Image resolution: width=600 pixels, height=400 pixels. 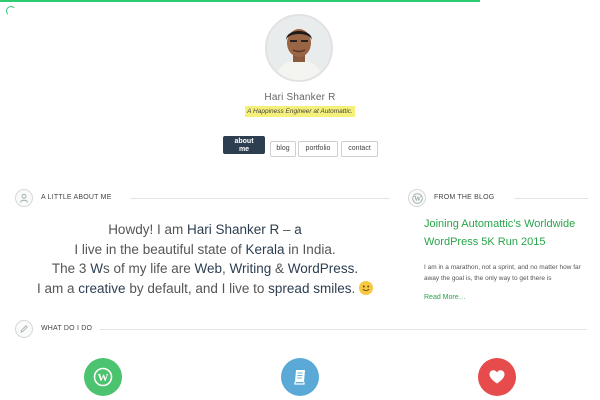 What do you see at coordinates (233, 229) in the screenshot?
I see `about-l1-name: Hari Shanker R` at bounding box center [233, 229].